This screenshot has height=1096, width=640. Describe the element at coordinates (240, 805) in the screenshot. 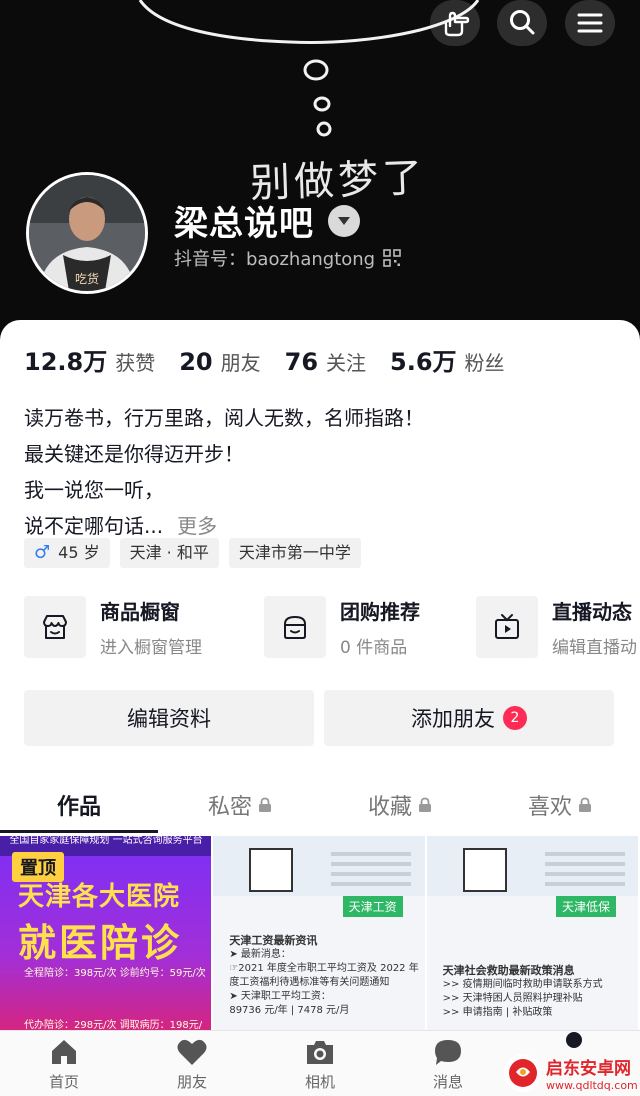

I see `tab-private: 私密` at that location.